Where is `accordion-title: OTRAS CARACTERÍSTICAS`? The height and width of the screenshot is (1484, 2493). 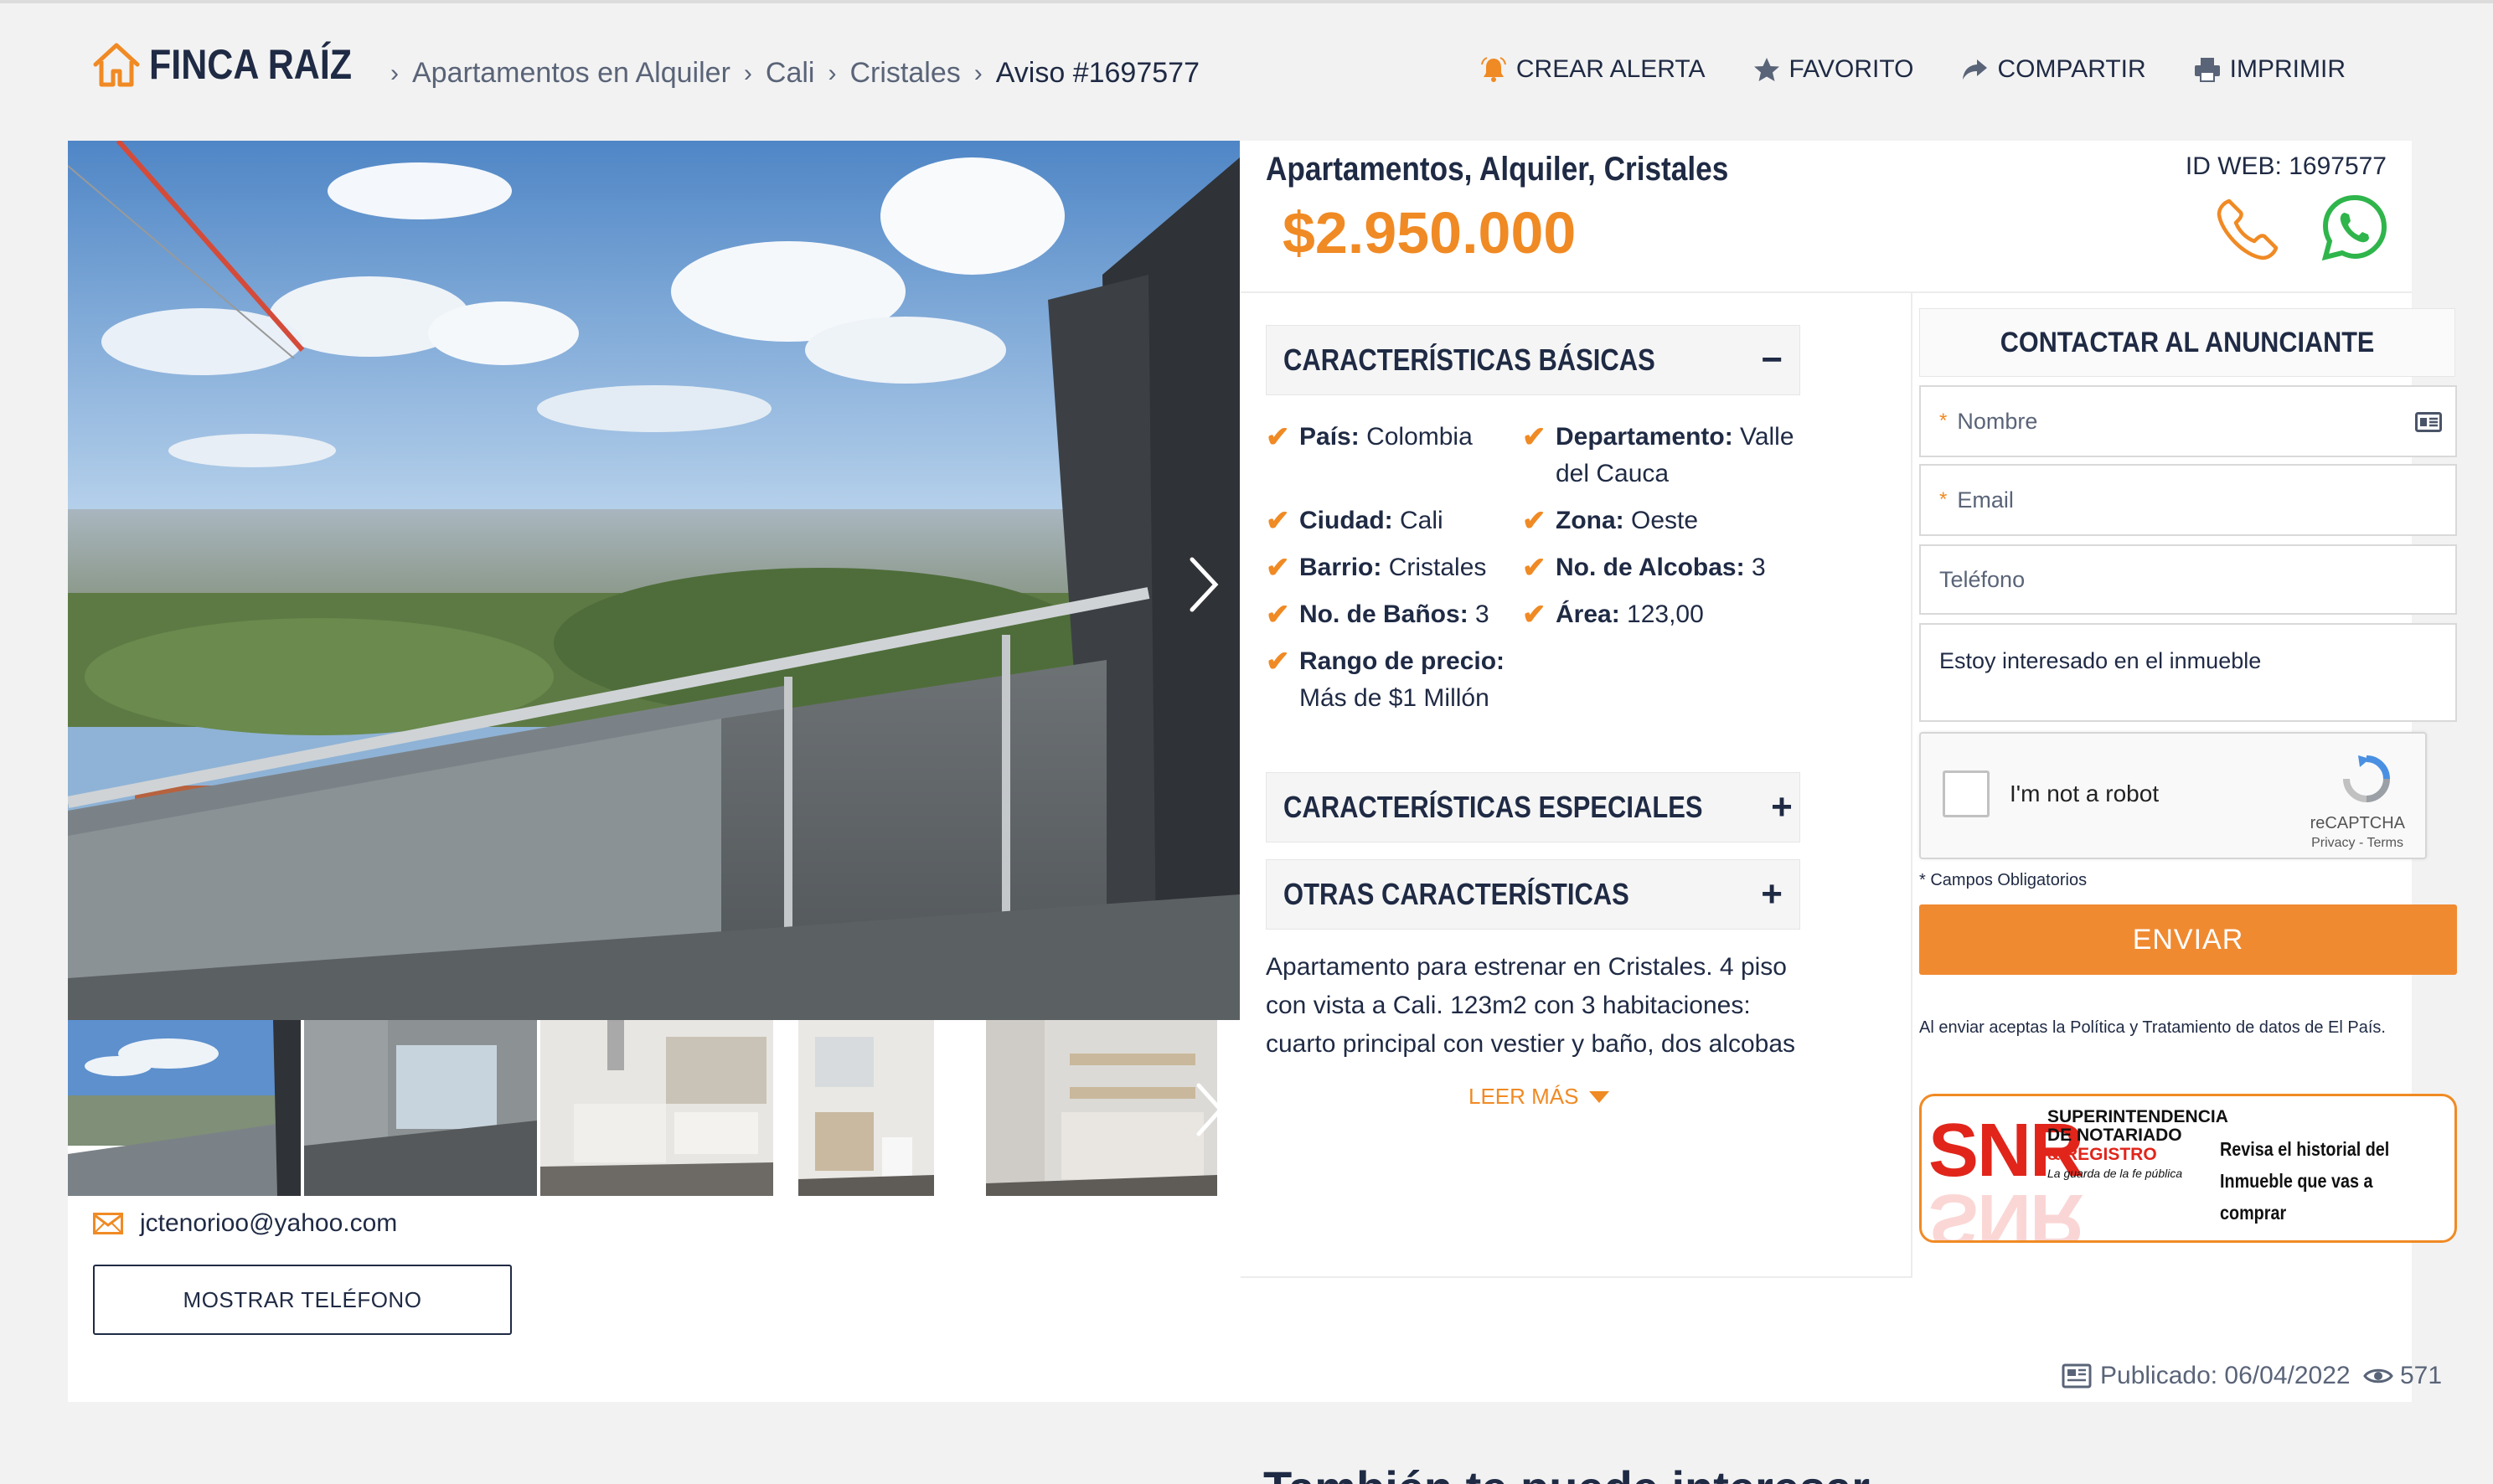 accordion-title: OTRAS CARACTERÍSTICAS is located at coordinates (1456, 894).